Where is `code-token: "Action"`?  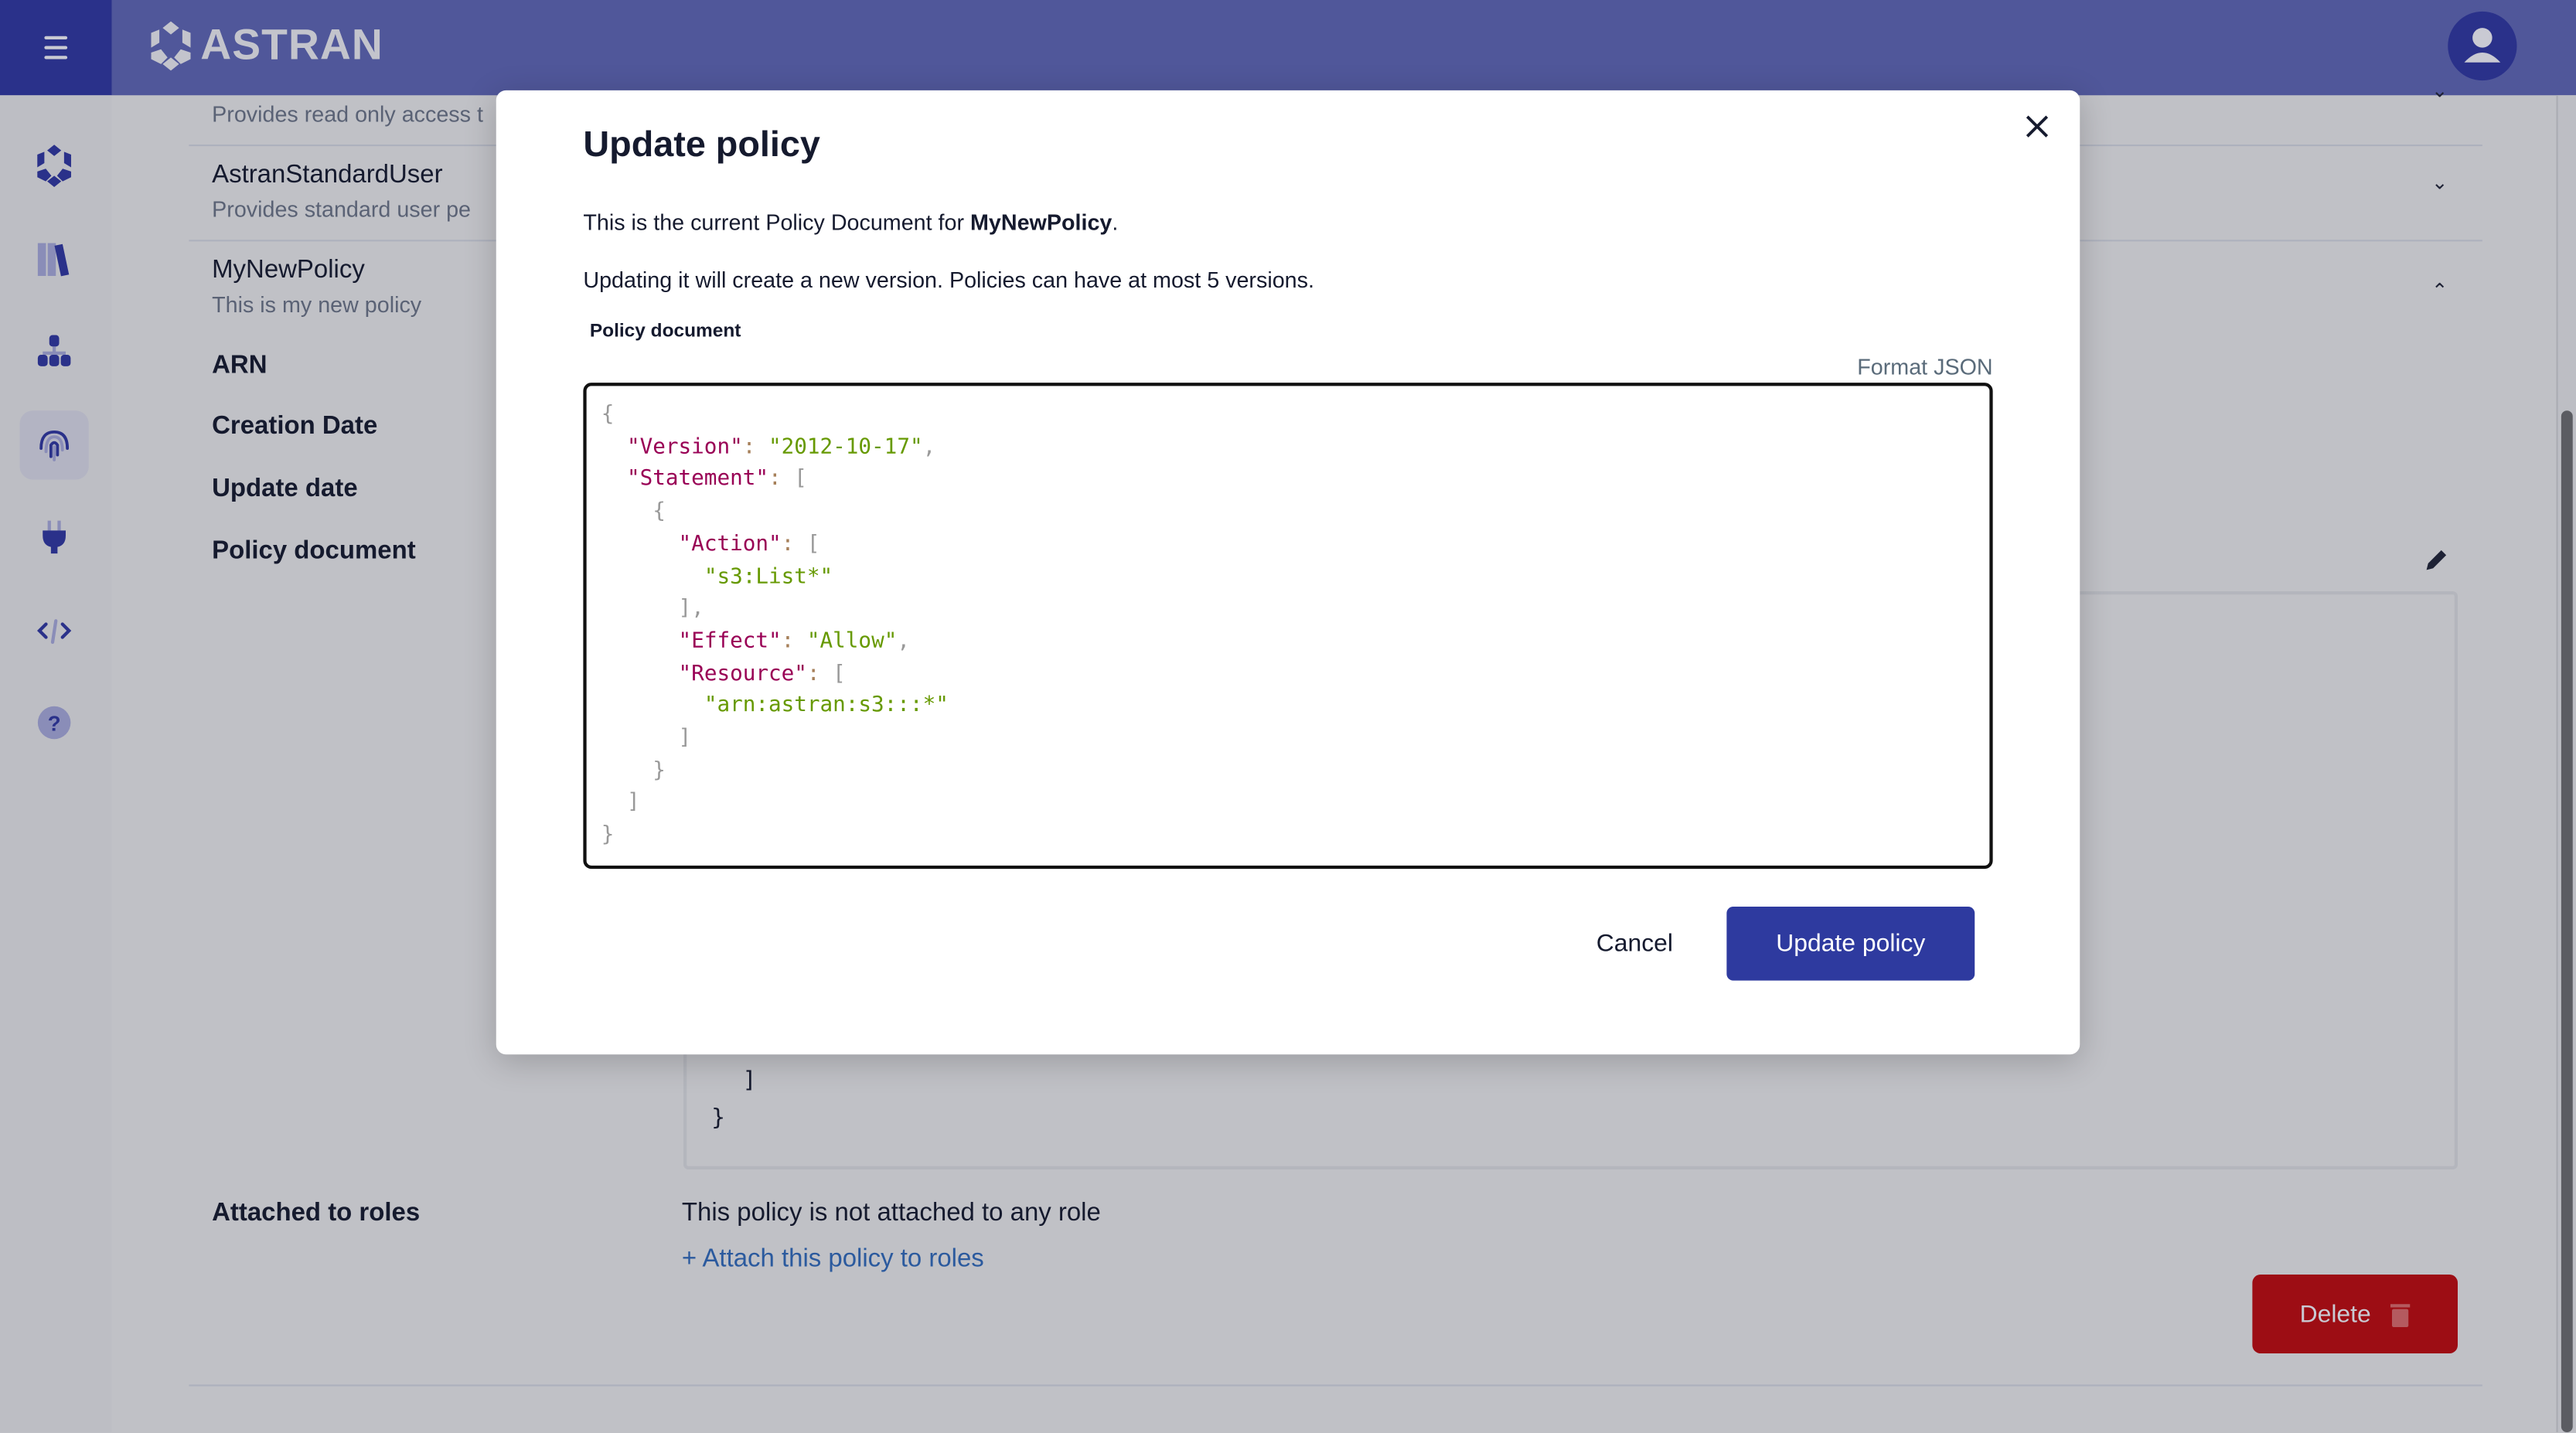
code-token: "Action" is located at coordinates (730, 544).